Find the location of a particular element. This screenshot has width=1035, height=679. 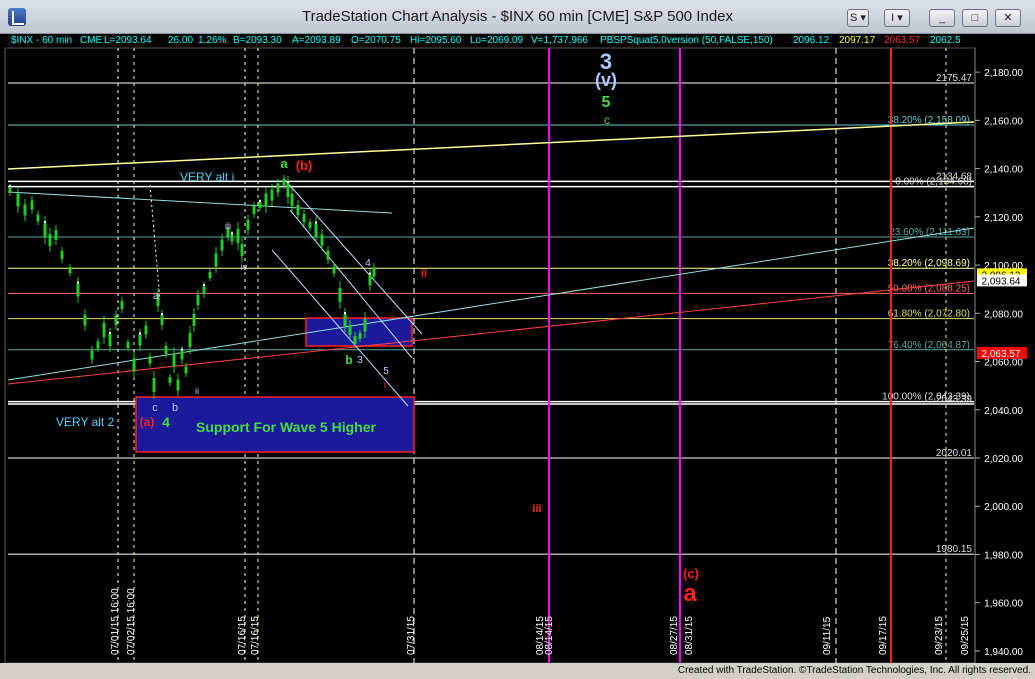

x-tick-label: 07/31/15 is located at coordinates (411, 635).